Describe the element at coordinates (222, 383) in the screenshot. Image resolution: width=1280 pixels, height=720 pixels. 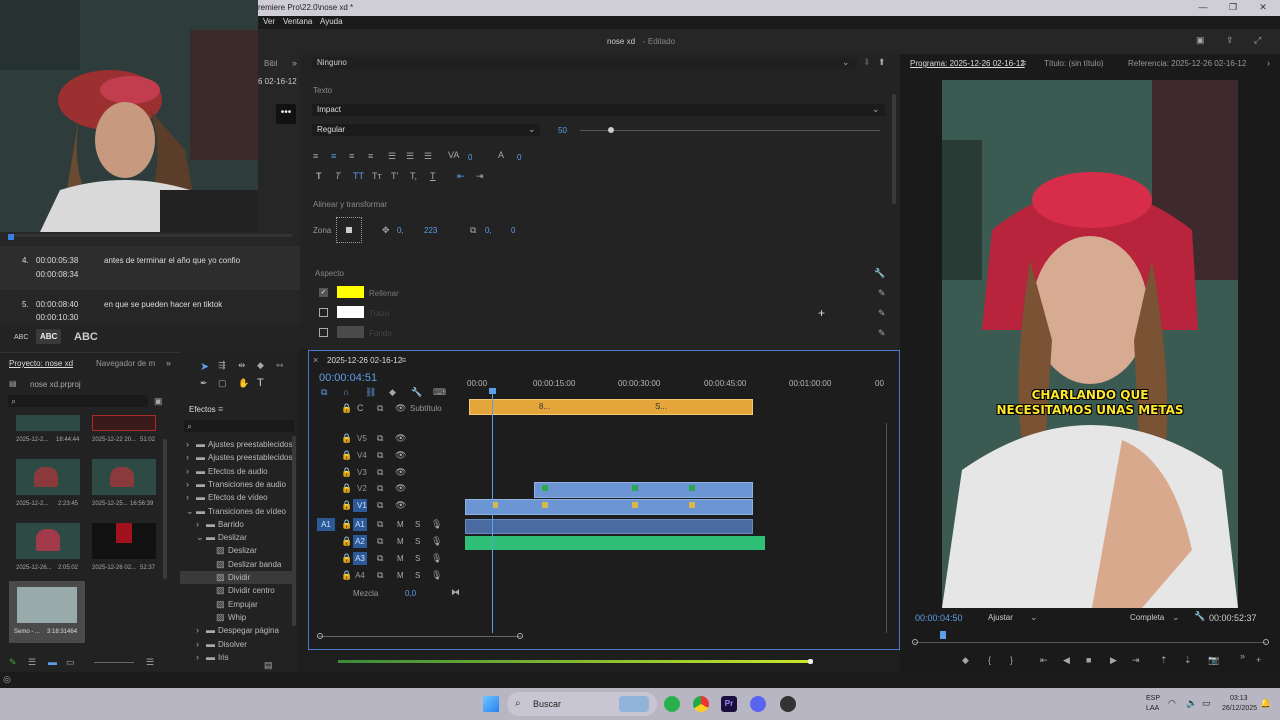
I see `rectangle-icon: ▢` at that location.